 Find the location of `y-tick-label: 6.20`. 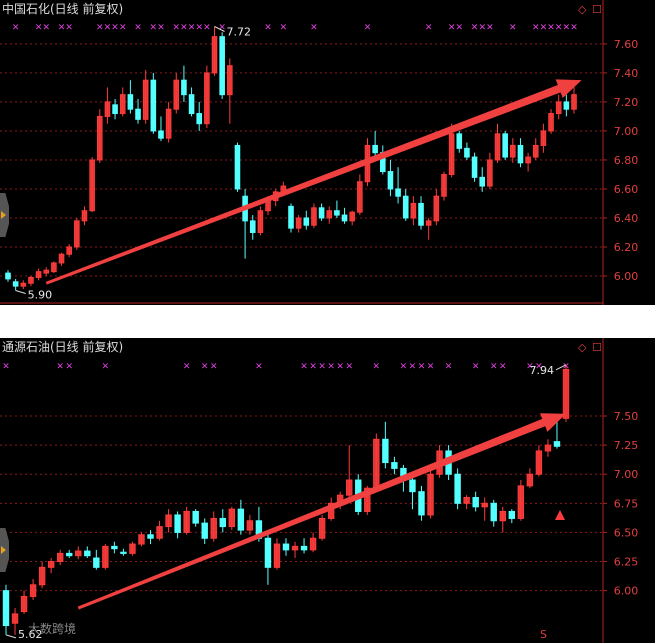

y-tick-label: 6.20 is located at coordinates (626, 247).